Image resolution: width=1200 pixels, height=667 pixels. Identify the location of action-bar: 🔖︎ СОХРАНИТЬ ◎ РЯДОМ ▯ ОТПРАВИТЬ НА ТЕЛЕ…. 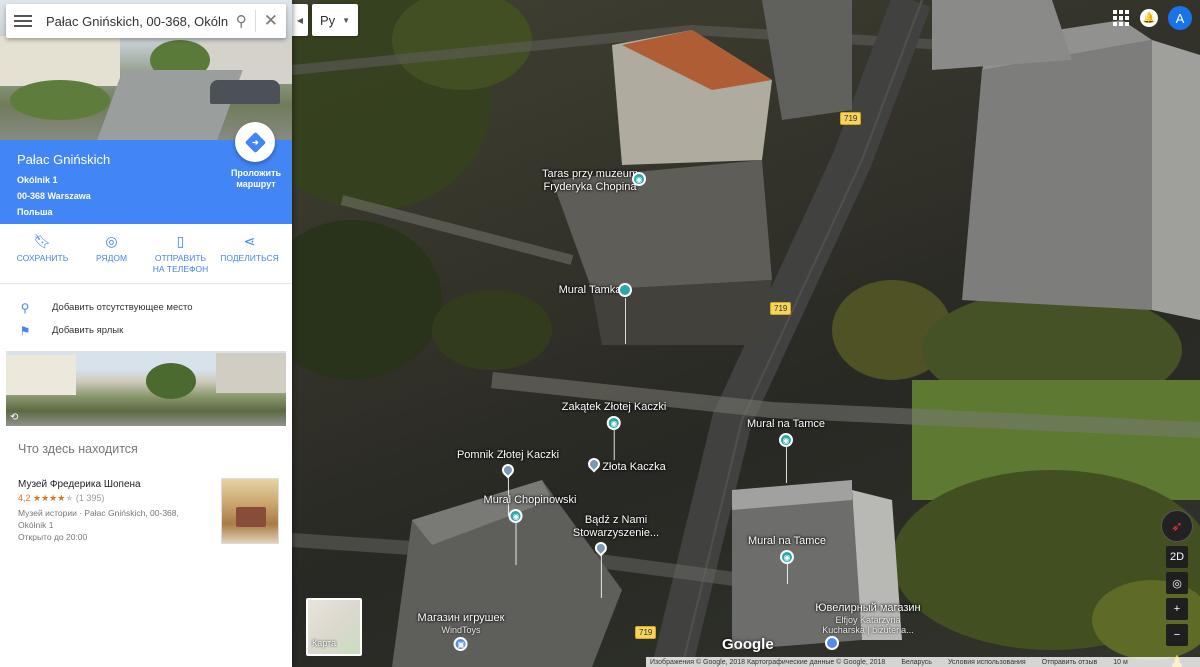
(146, 254).